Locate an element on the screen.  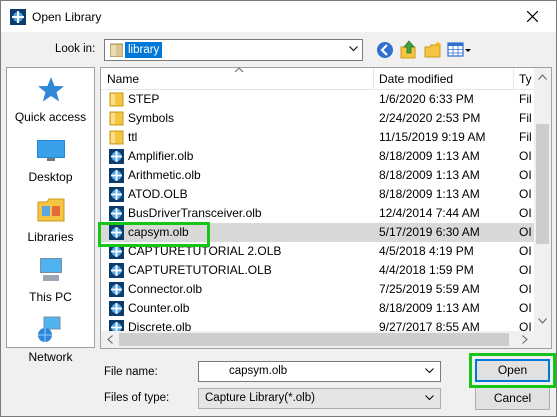
file-row: Arithmetic.olb 8/18/2009 1:13 AM OI is located at coordinates (317, 175).